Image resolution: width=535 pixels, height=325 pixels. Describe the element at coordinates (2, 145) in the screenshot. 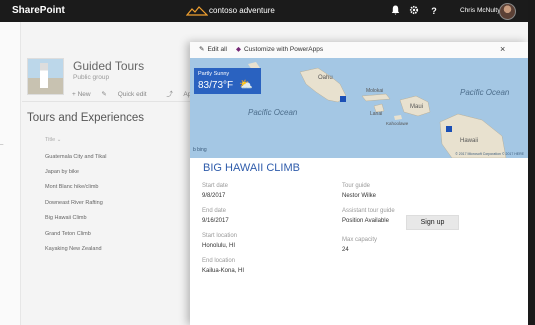

I see `rail-marker: –` at that location.